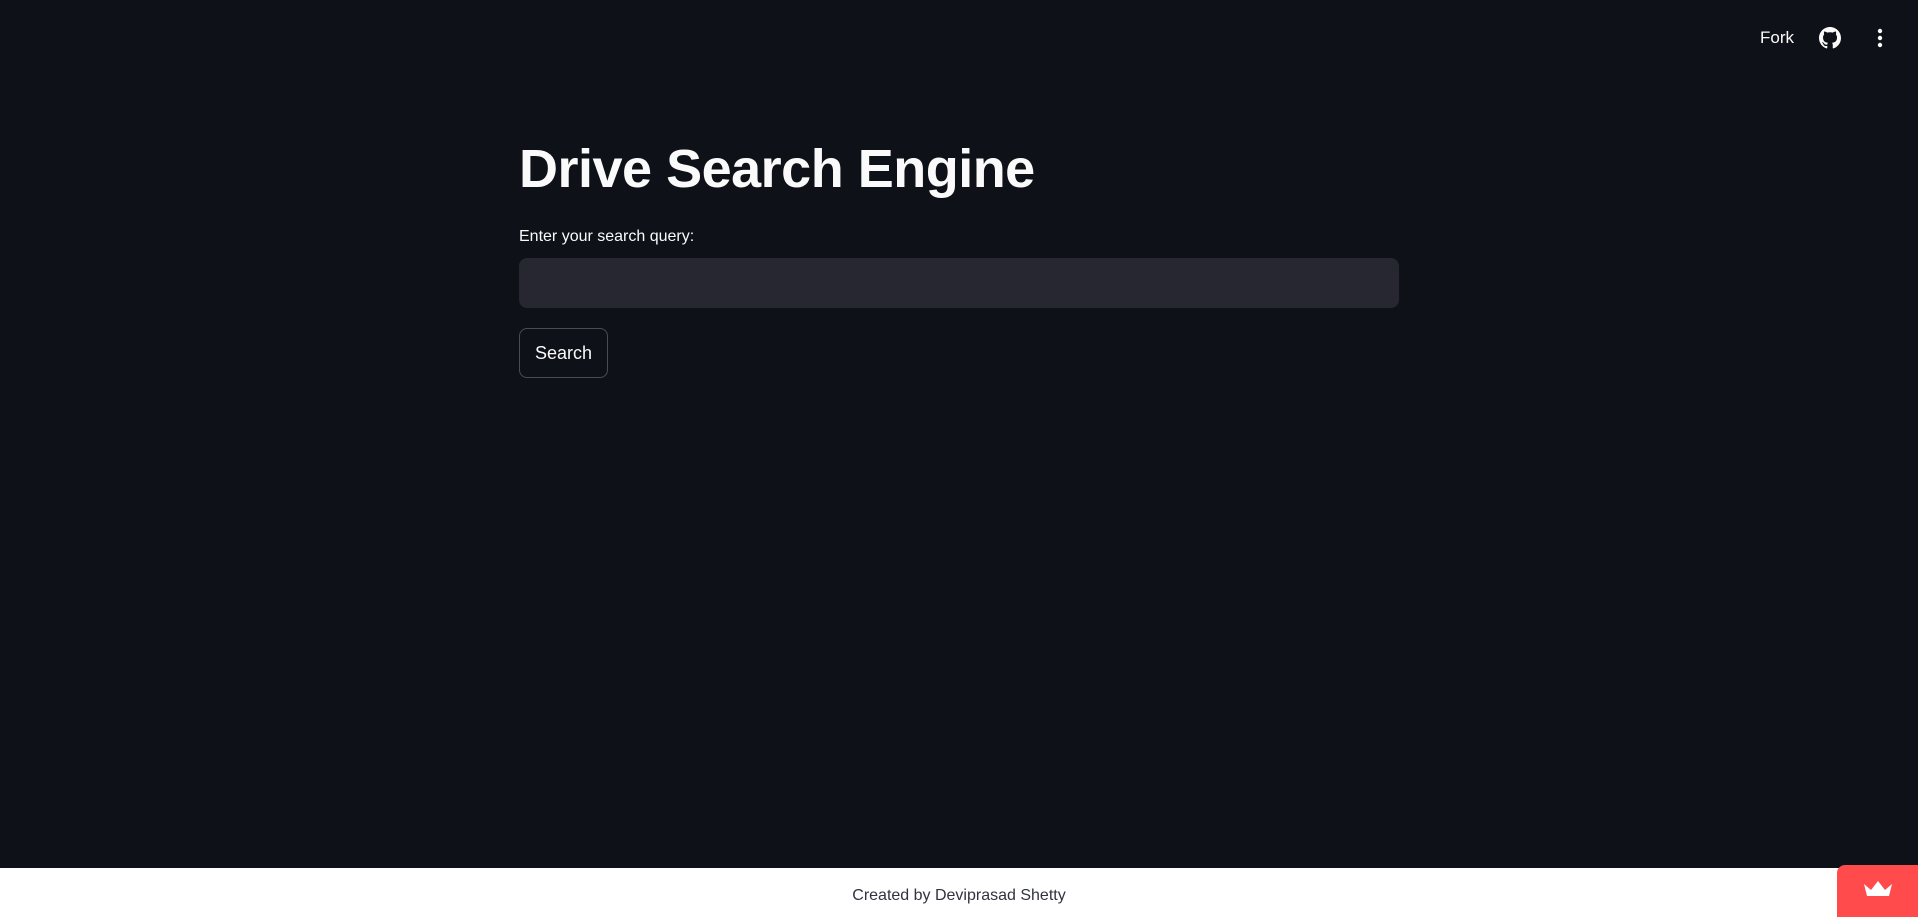  I want to click on github-icon, so click(1830, 38).